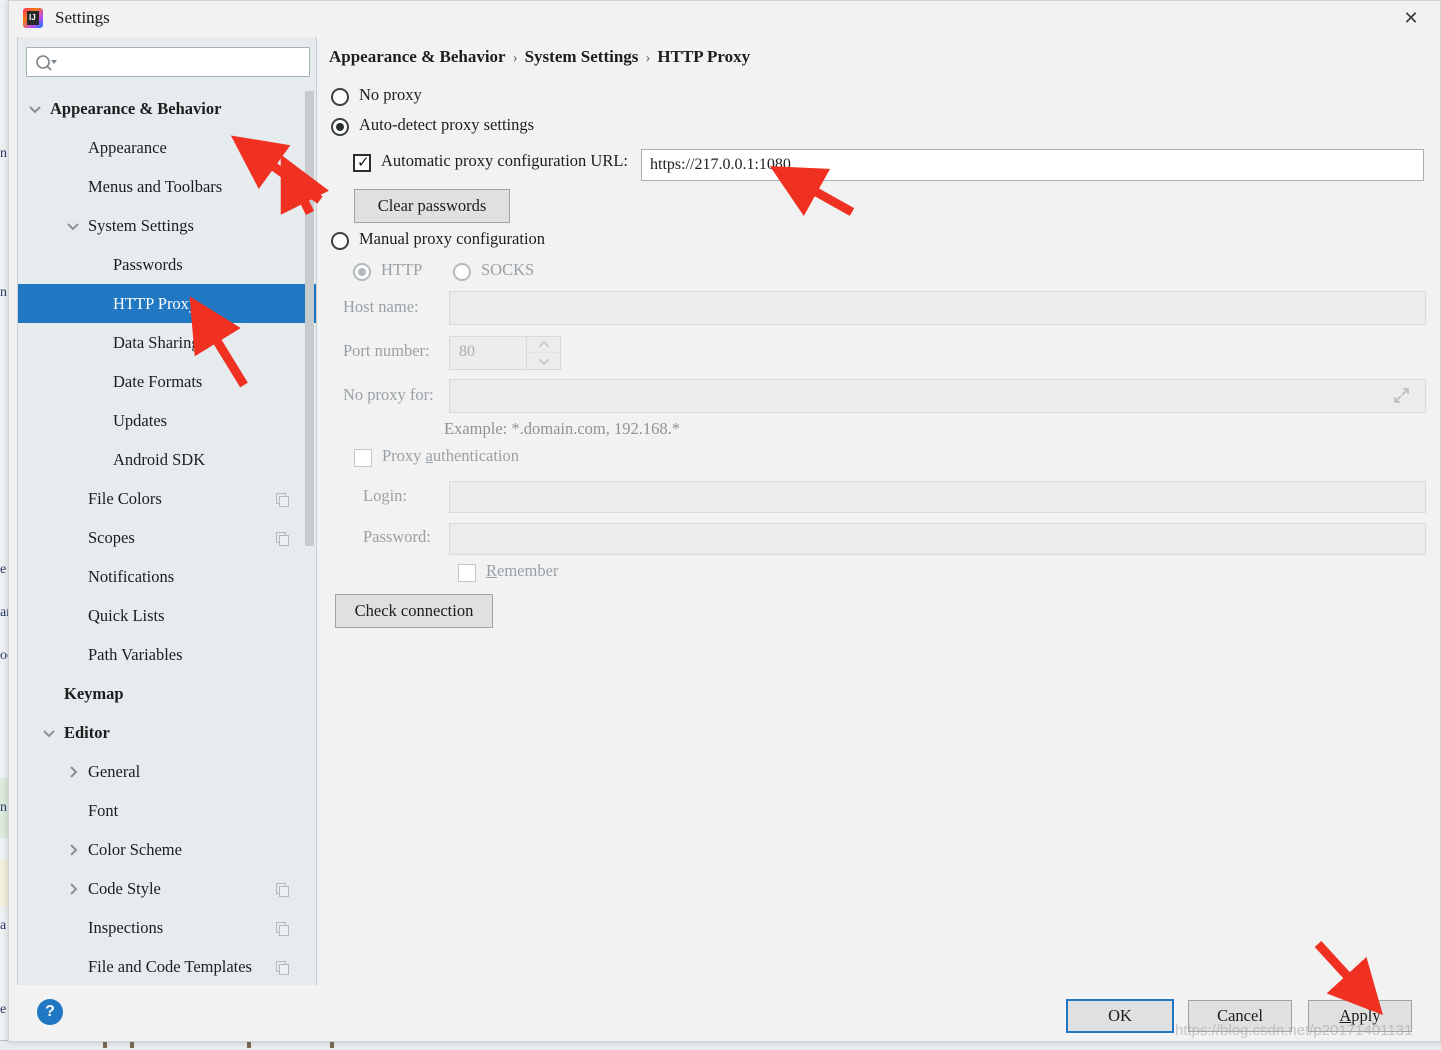 Image resolution: width=1441 pixels, height=1050 pixels. Describe the element at coordinates (1401, 395) in the screenshot. I see `expand-icon` at that location.